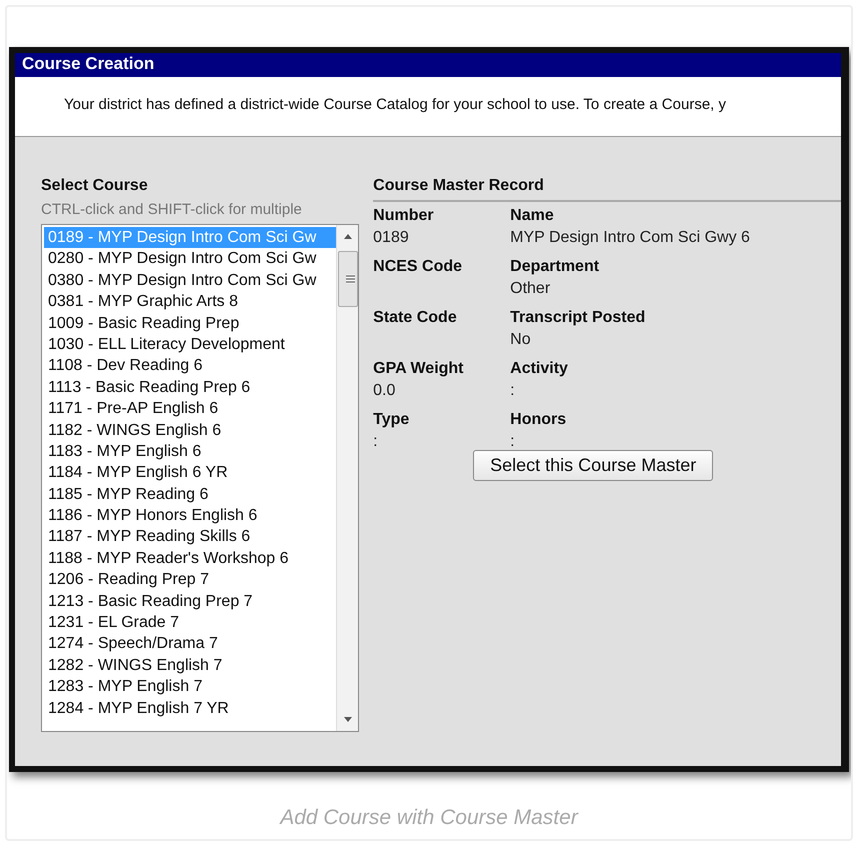  Describe the element at coordinates (190, 430) in the screenshot. I see `list-item: 1182 - WINGS English 6` at that location.